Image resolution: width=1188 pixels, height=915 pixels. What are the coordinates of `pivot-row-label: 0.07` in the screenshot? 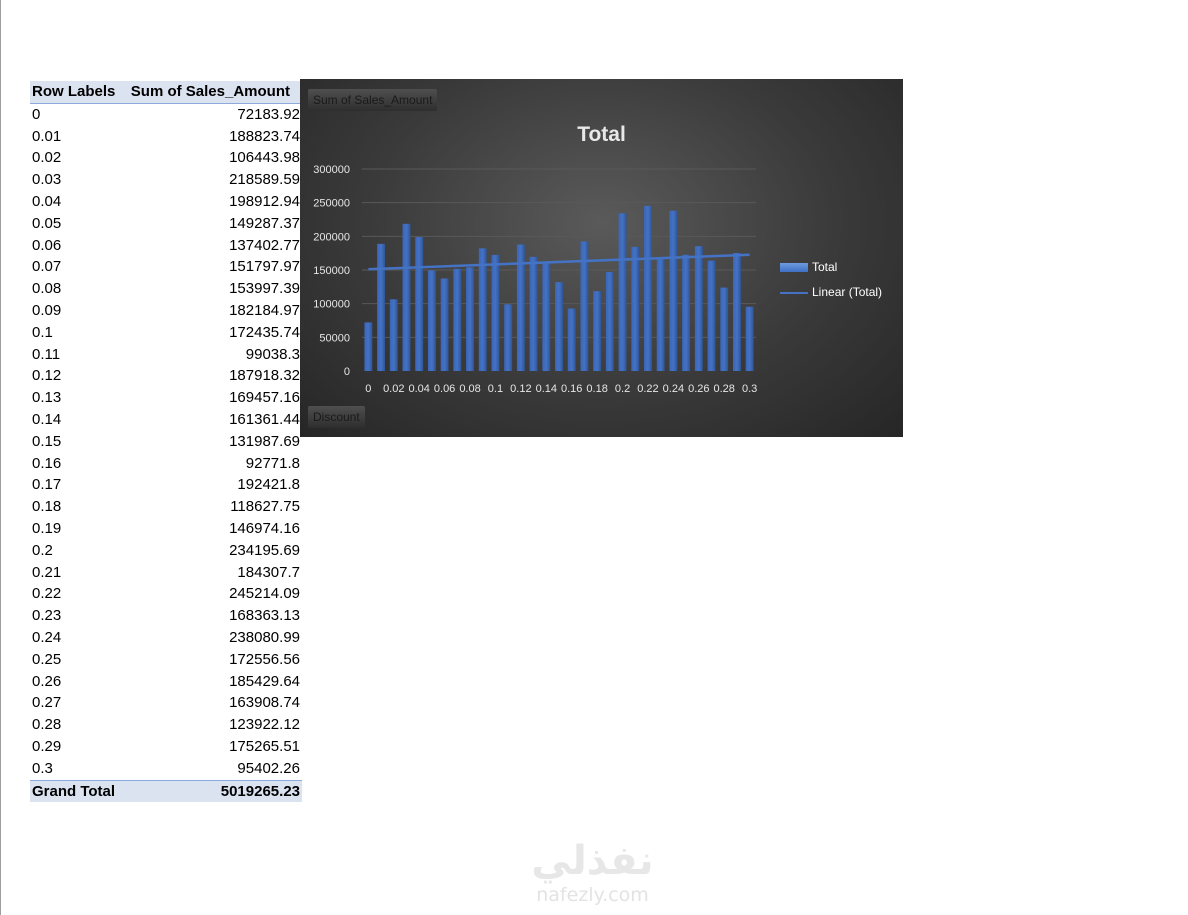 It's located at (46, 266).